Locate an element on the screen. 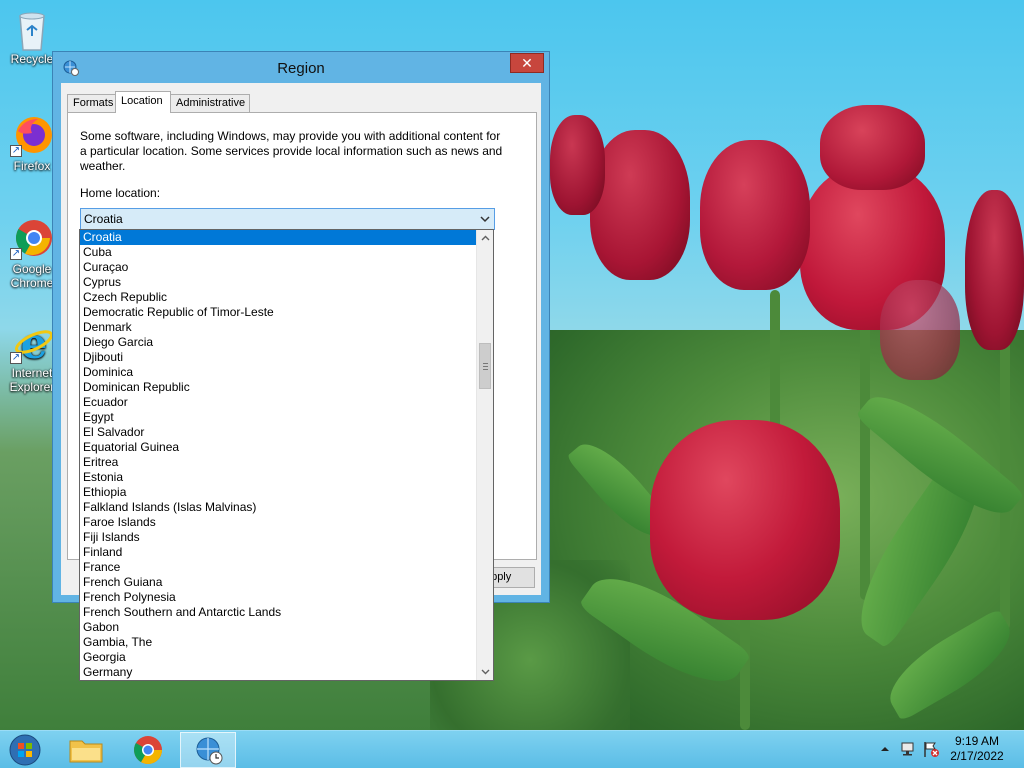  list-item: Falkland Islands (Islas Malvinas) is located at coordinates (278, 507).